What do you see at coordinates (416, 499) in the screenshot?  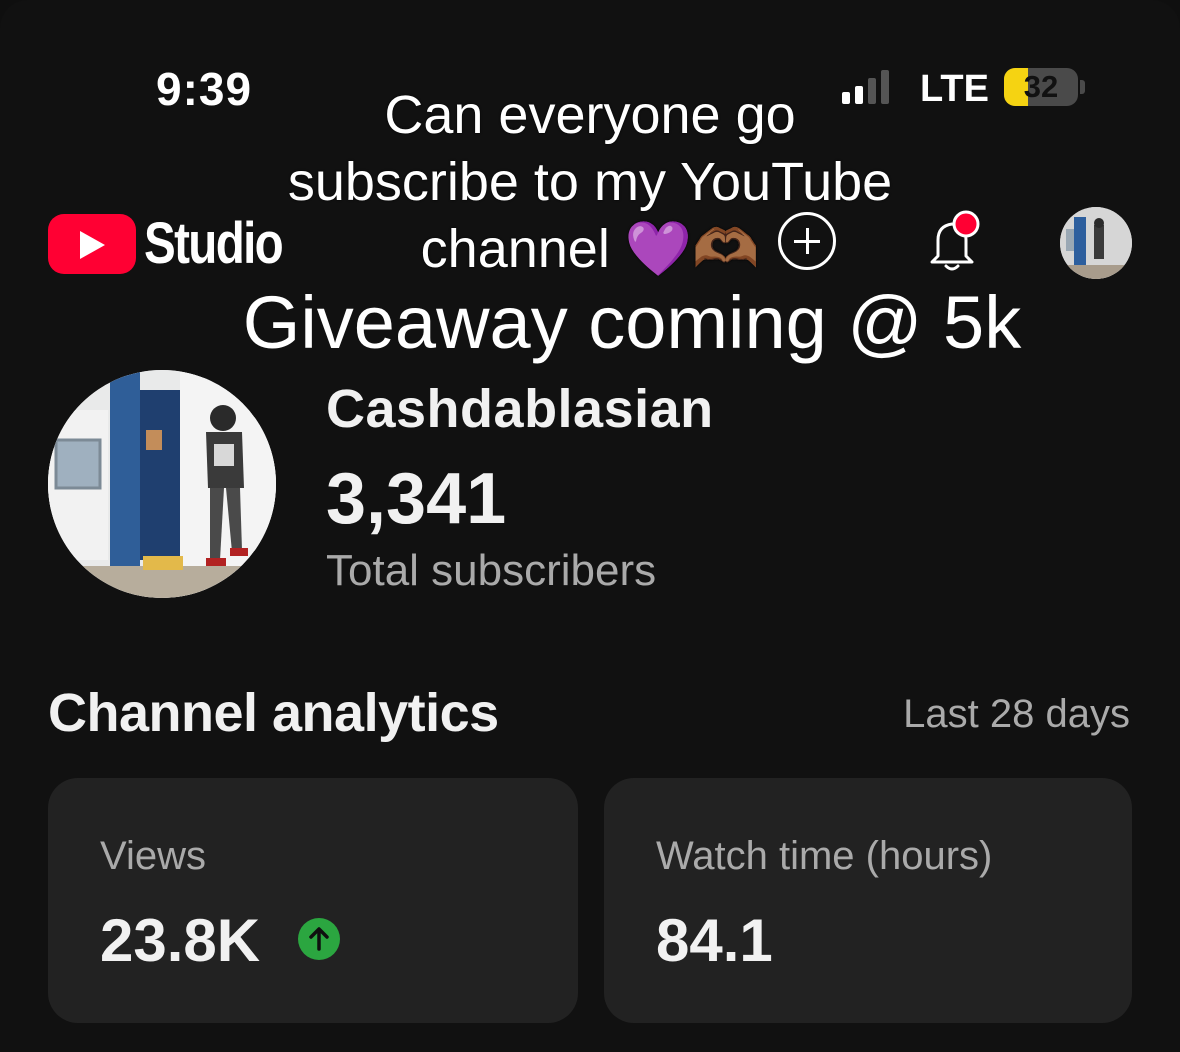 I see `subscriber-count: 3,341` at bounding box center [416, 499].